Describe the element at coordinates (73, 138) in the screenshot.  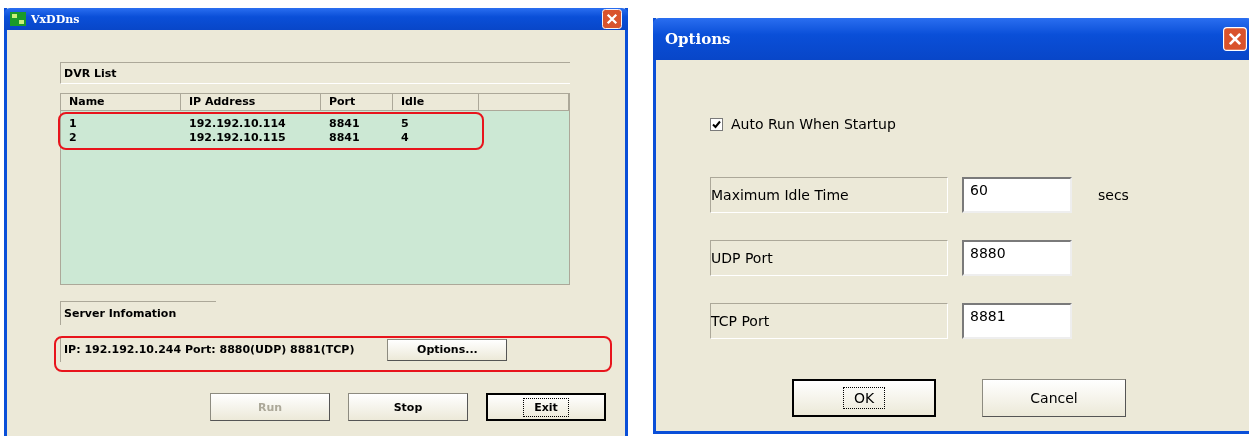
I see `table-cell-text: 2` at that location.